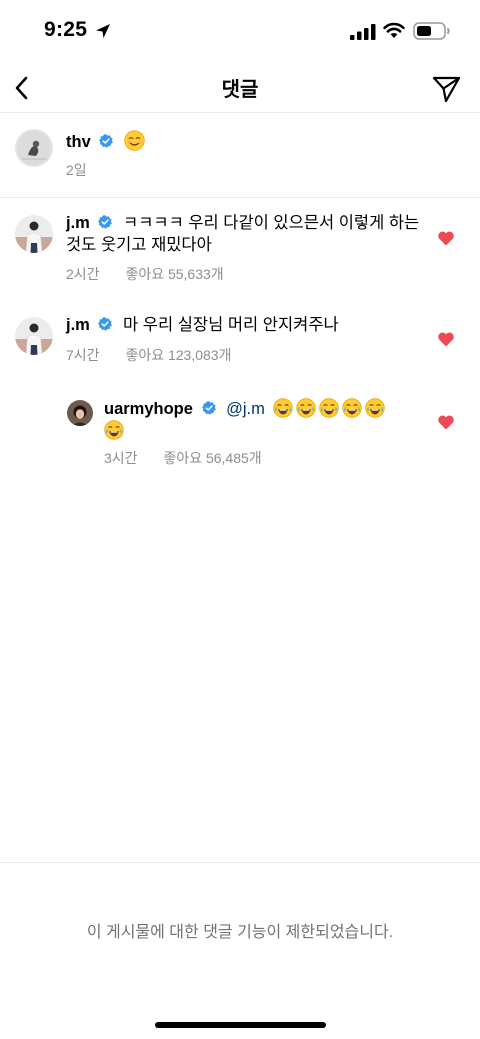 This screenshot has height=1039, width=480. Describe the element at coordinates (134, 140) in the screenshot. I see `smiling-face-icon` at that location.